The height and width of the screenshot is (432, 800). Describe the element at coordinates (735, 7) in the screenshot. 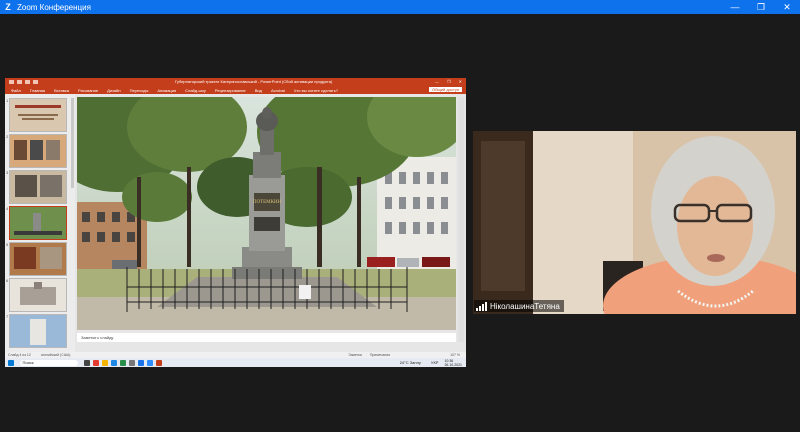

I see `minimize-button: —` at that location.